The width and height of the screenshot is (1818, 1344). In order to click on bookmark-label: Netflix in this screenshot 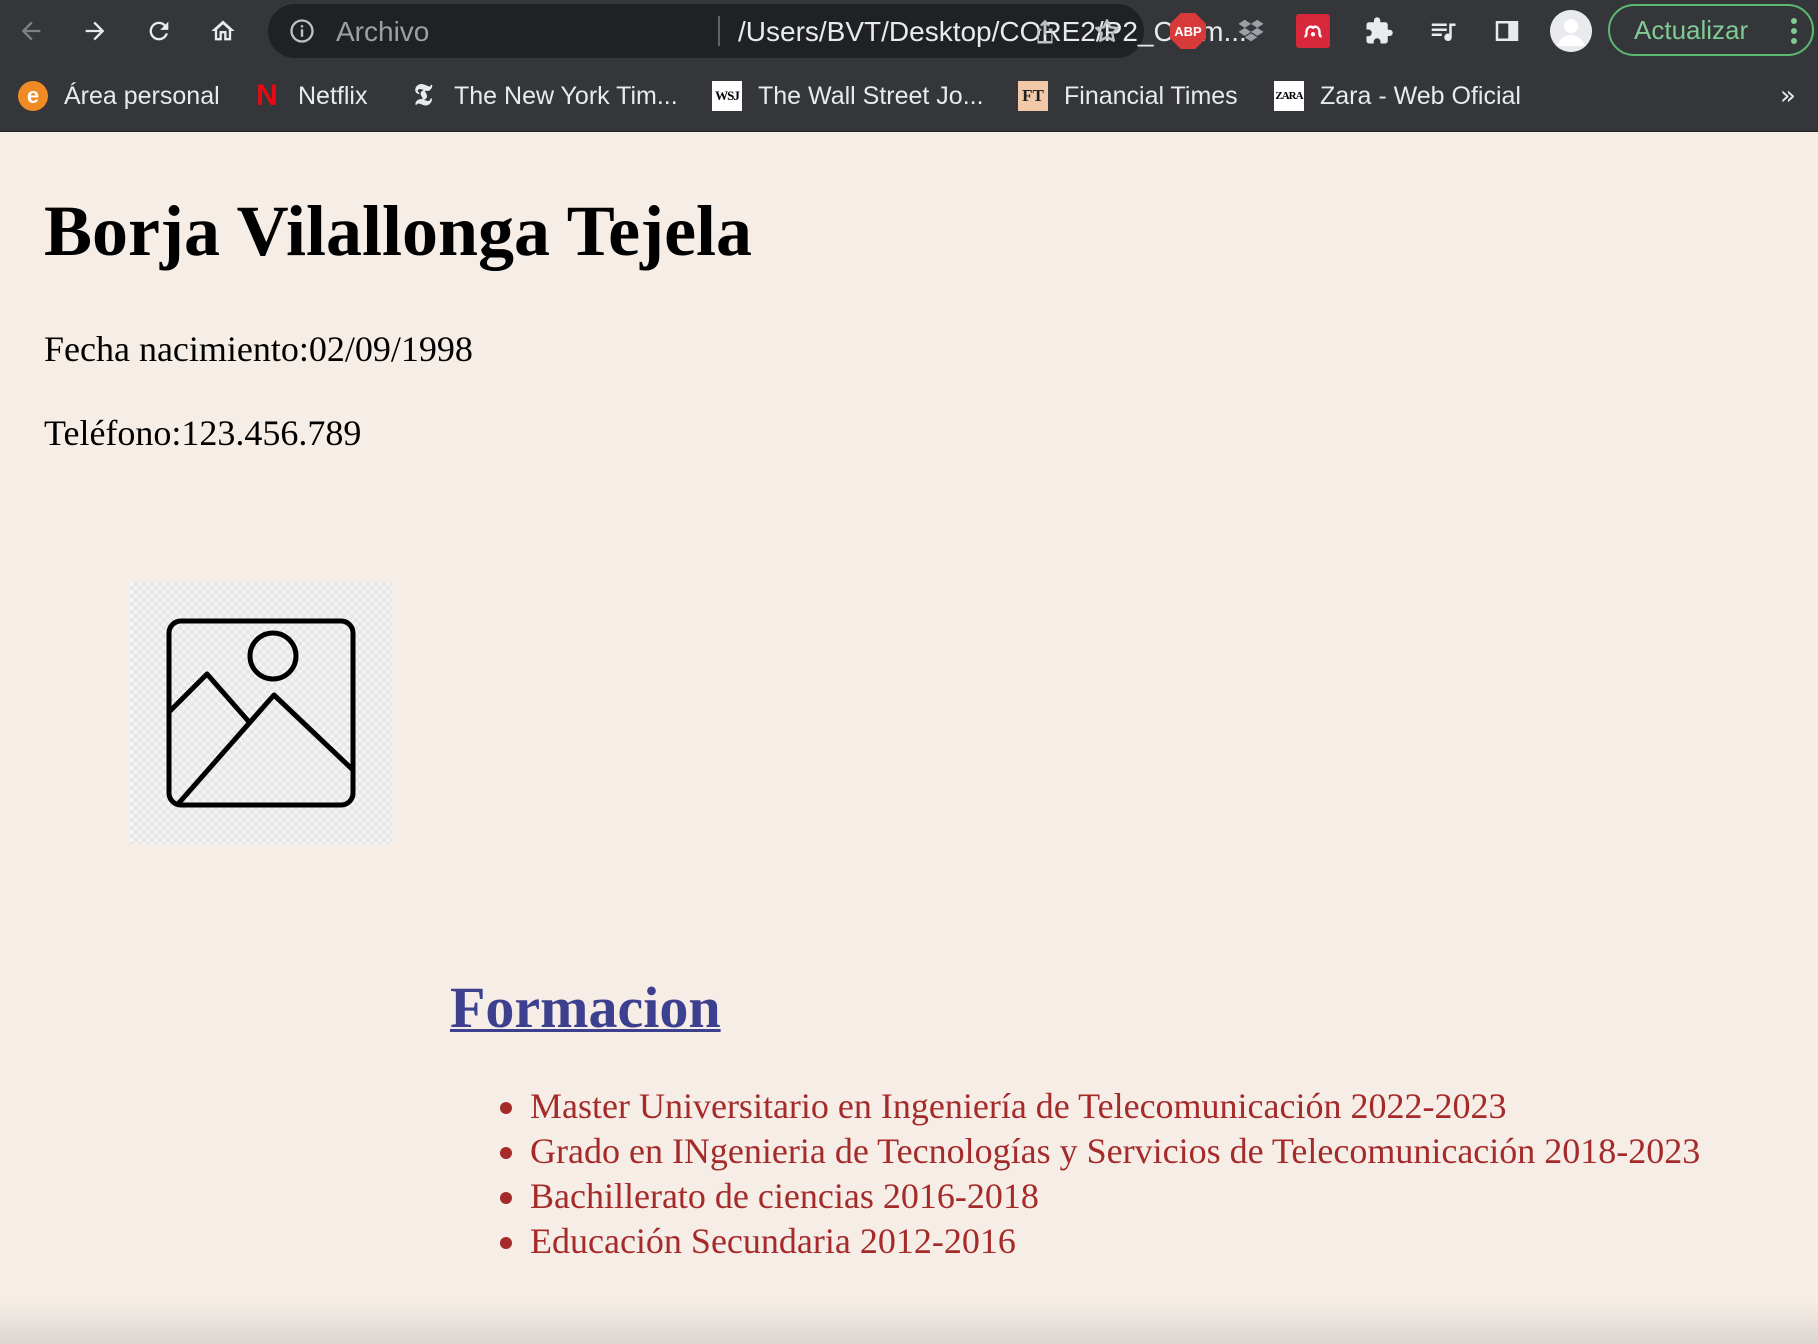, I will do `click(333, 95)`.